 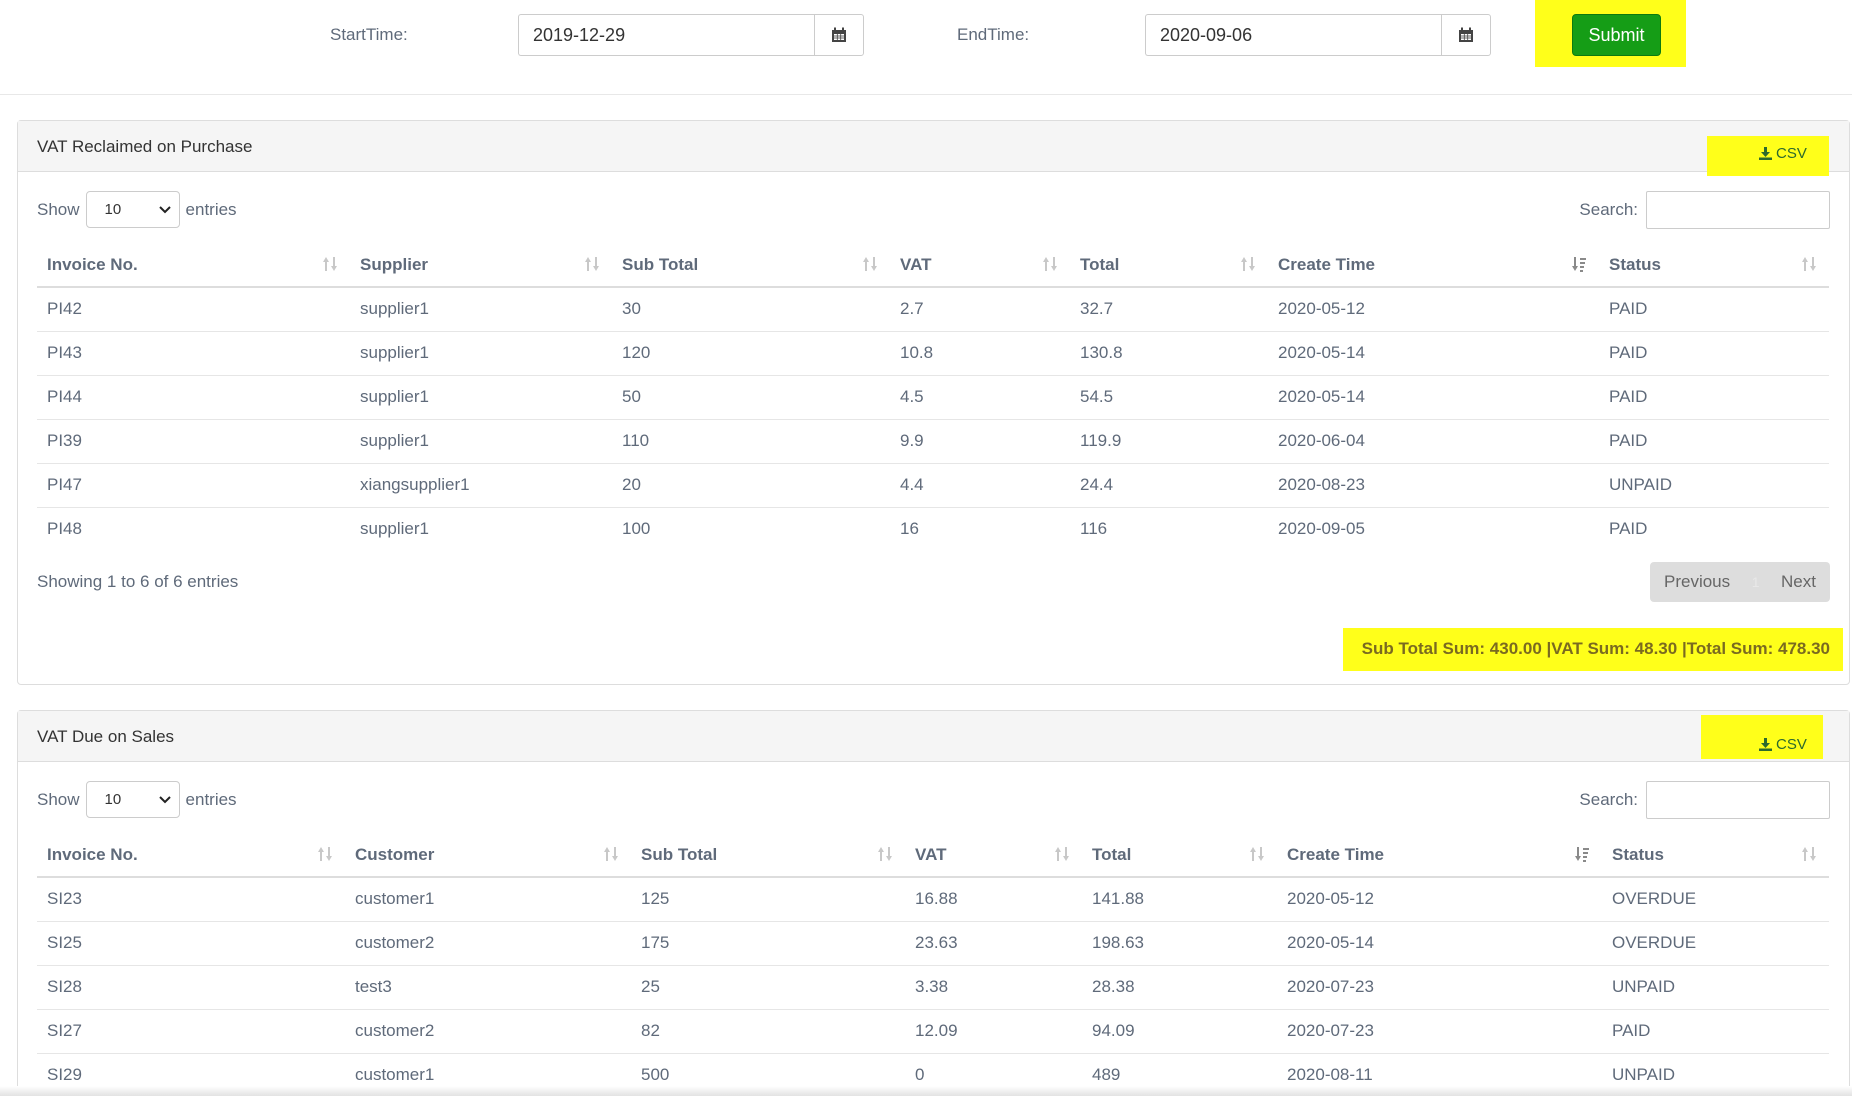 I want to click on chevron-down-icon, so click(x=164, y=799).